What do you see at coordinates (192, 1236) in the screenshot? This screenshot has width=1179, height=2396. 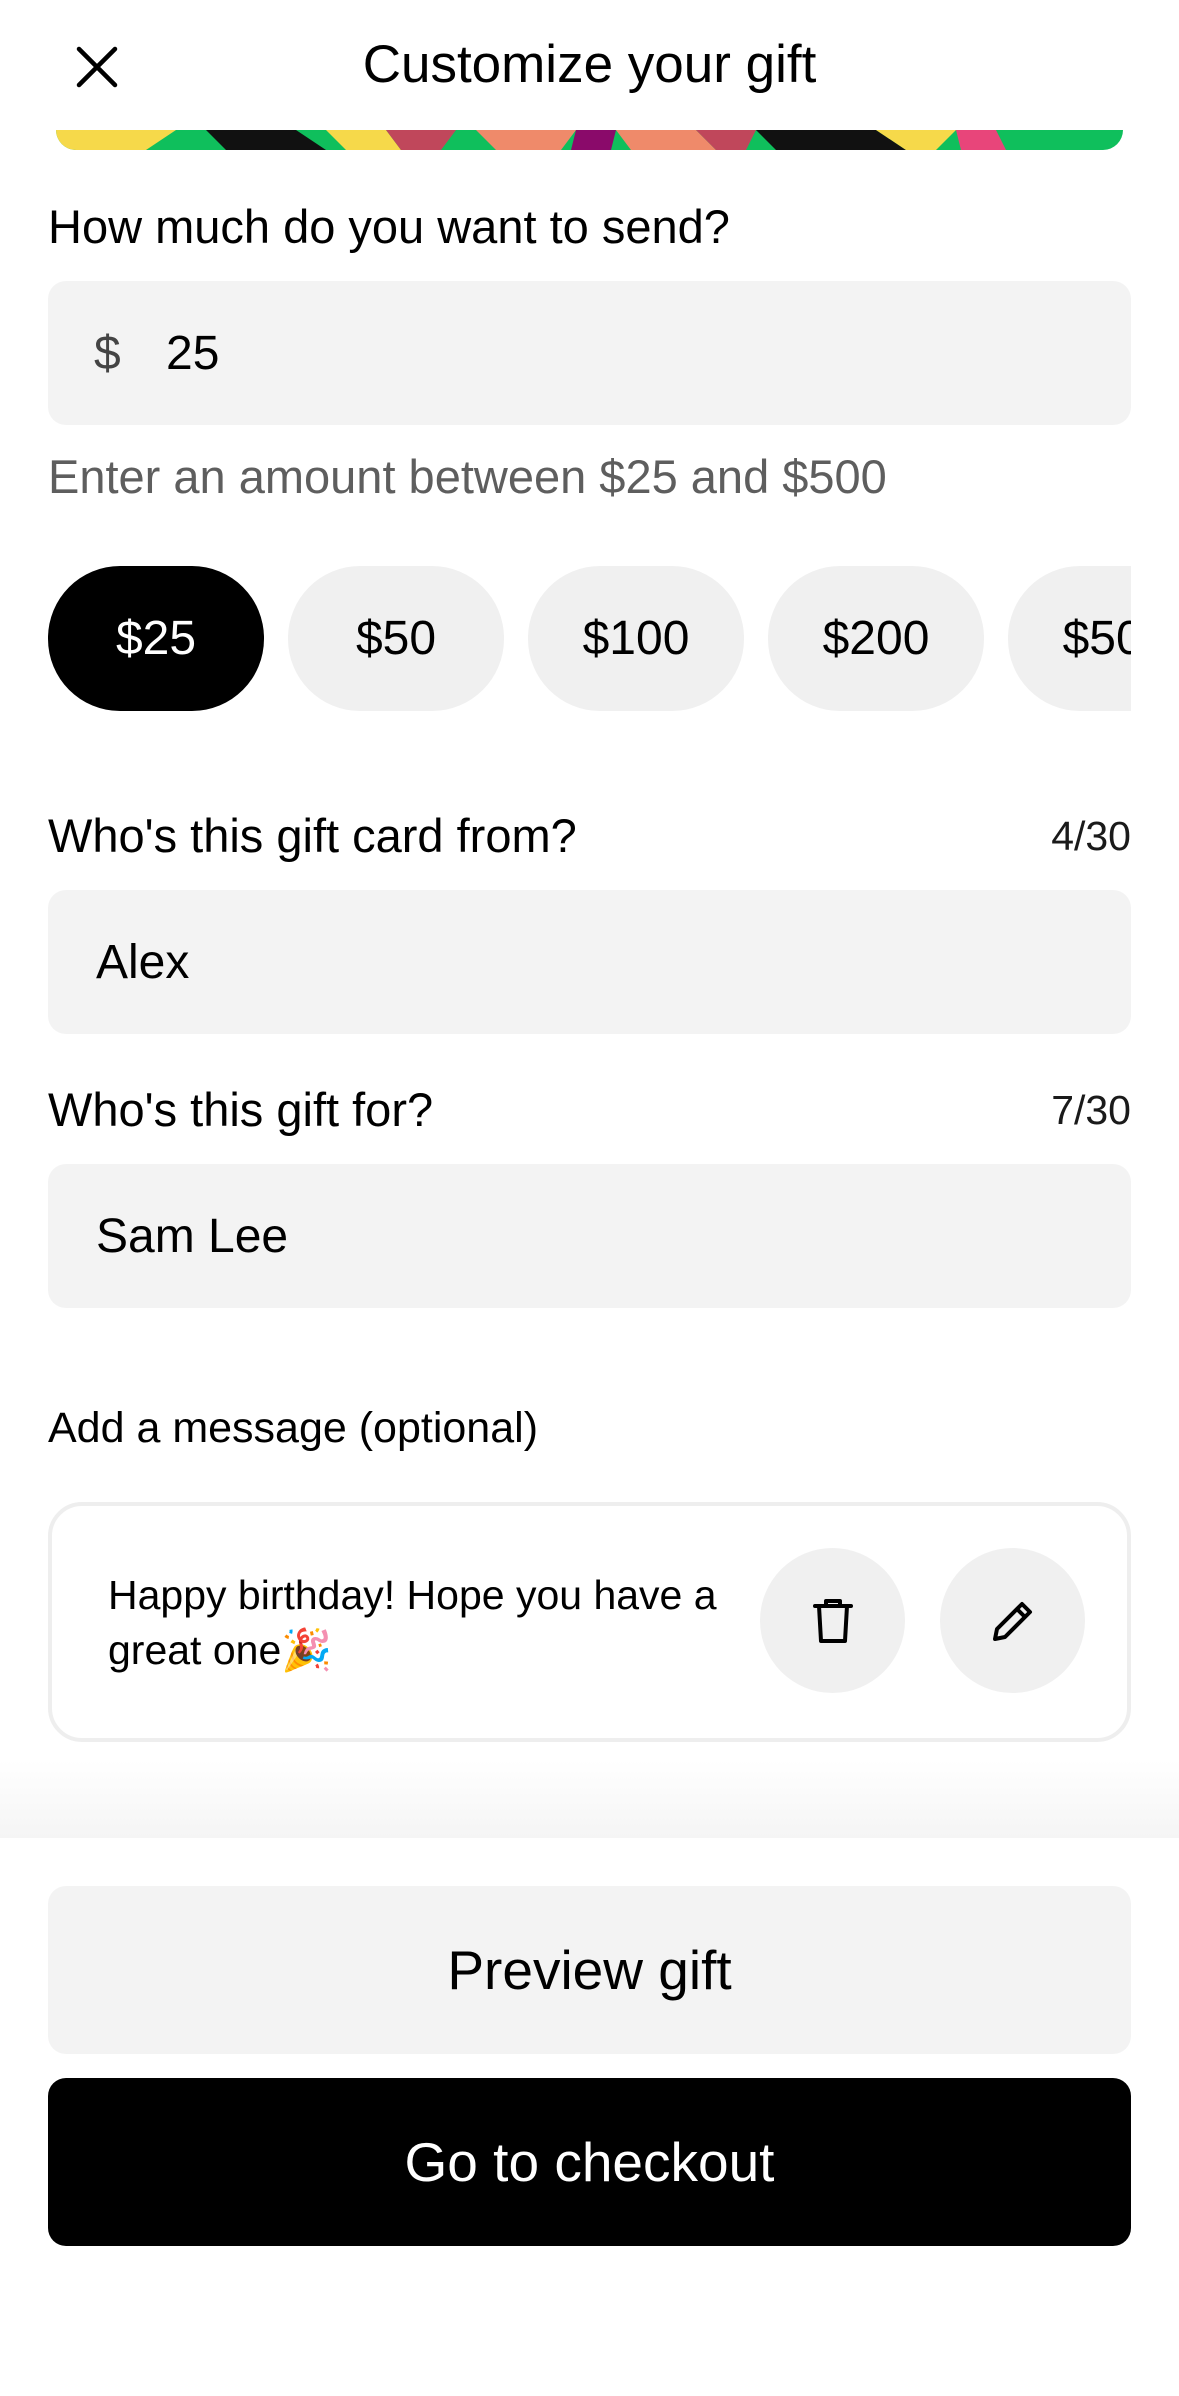 I see `recipient-name-value: Sam Lee` at bounding box center [192, 1236].